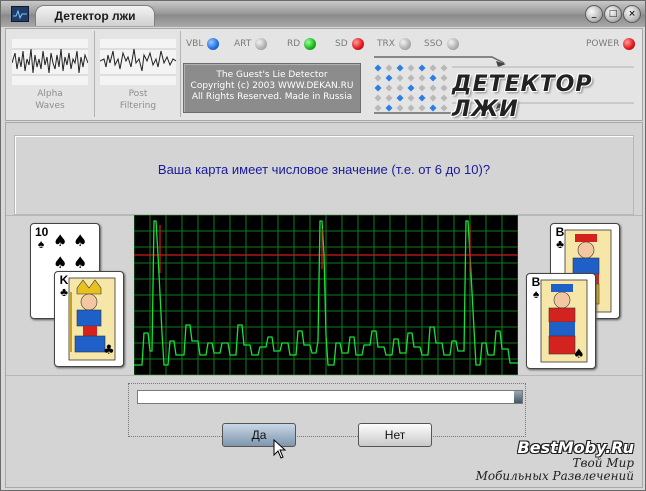 The height and width of the screenshot is (491, 646). What do you see at coordinates (95, 15) in the screenshot?
I see `window-title: Детектор лжи` at bounding box center [95, 15].